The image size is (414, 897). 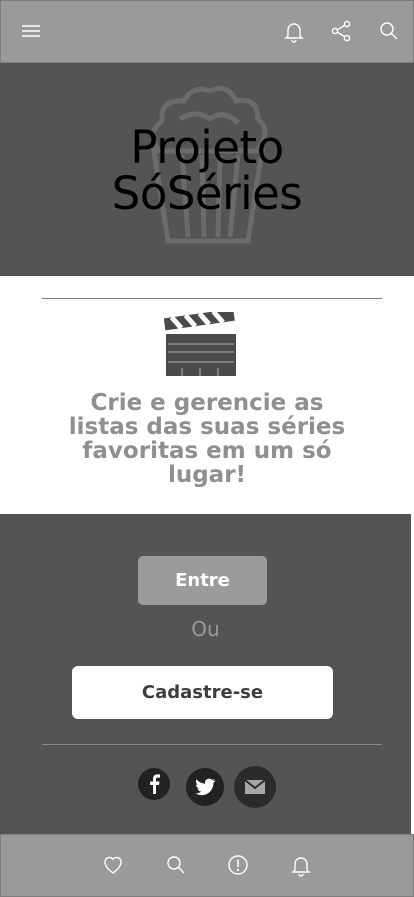 I want to click on share-icon, so click(x=341, y=31).